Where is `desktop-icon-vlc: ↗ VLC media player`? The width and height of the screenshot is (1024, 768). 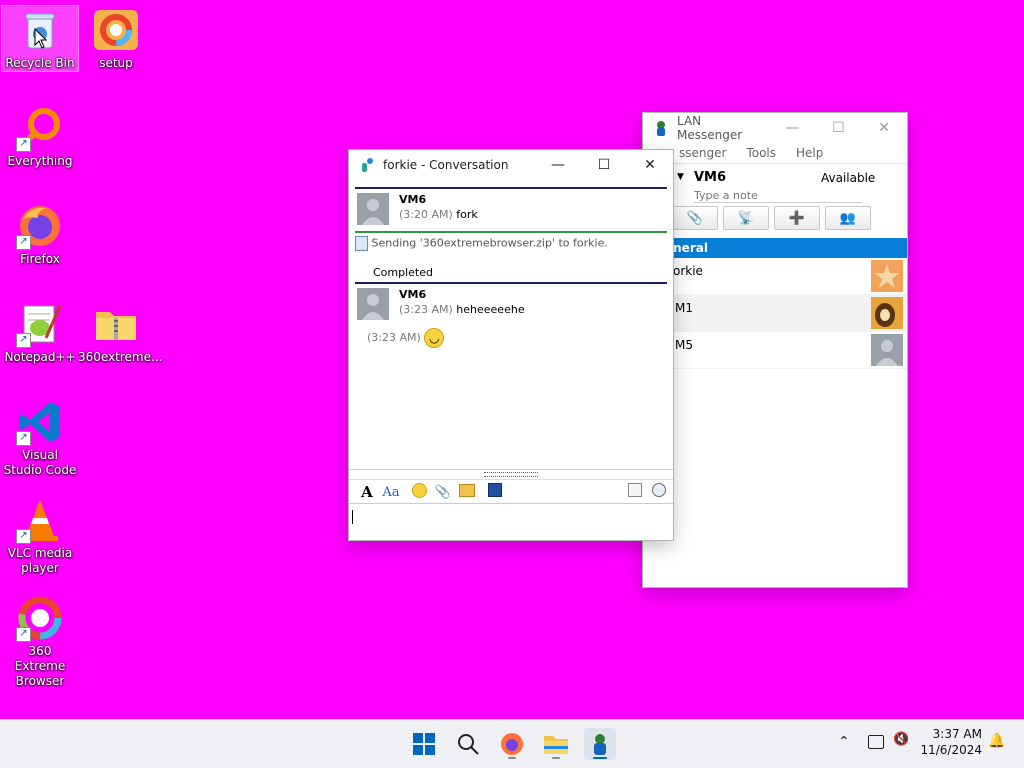 desktop-icon-vlc: ↗ VLC media player is located at coordinates (40, 536).